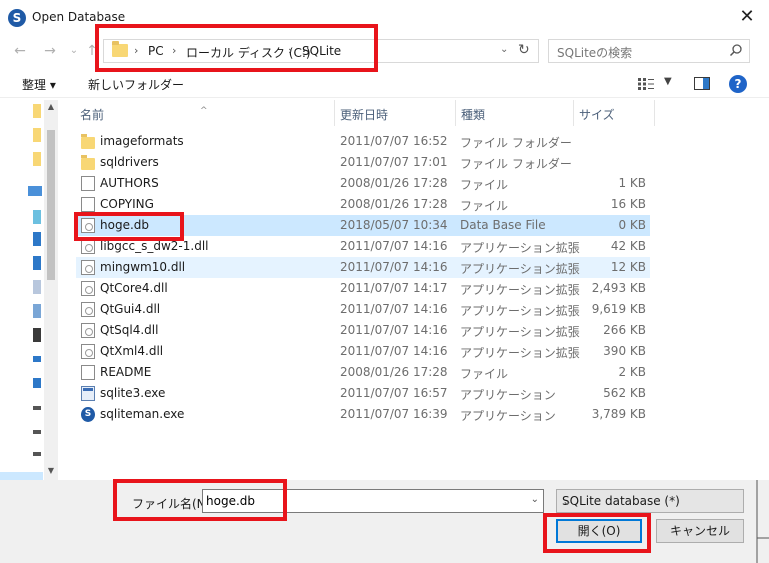 This screenshot has height=563, width=769. What do you see at coordinates (646, 84) in the screenshot?
I see `view-options-icon` at bounding box center [646, 84].